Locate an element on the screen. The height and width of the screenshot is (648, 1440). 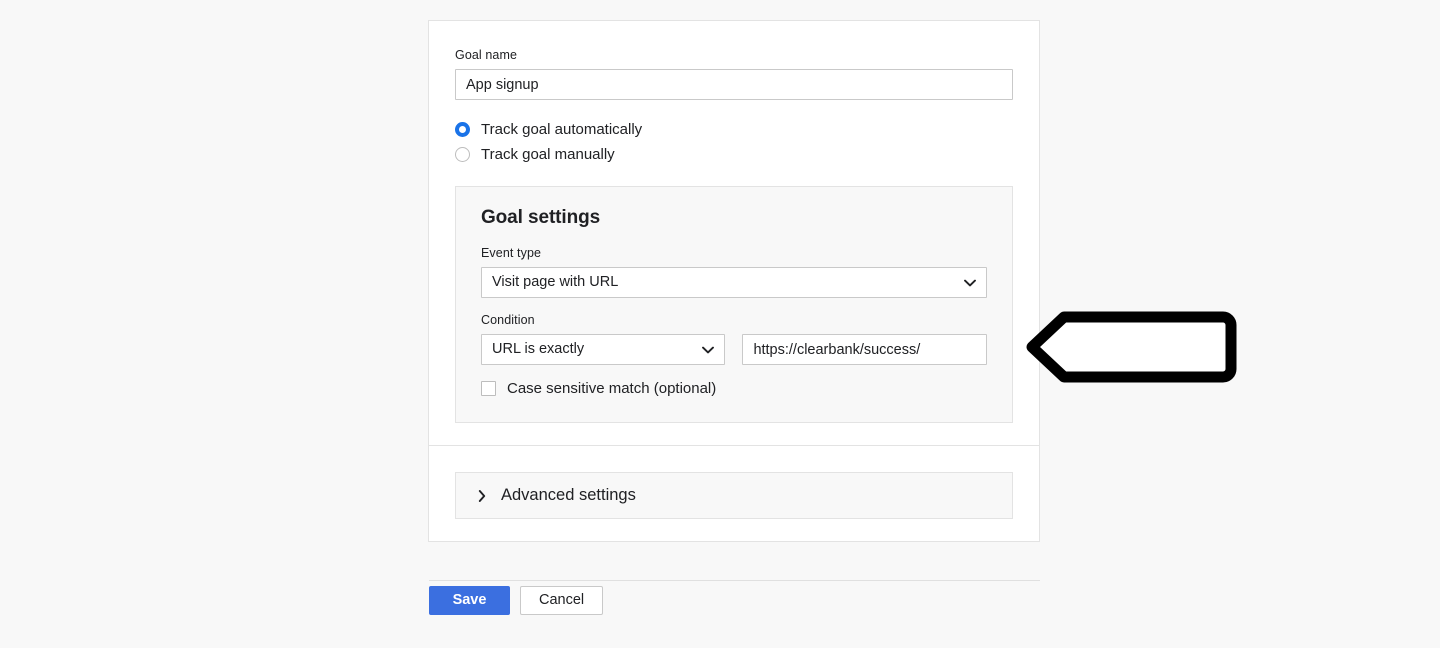
goal-settings-title: Goal settings is located at coordinates (541, 217).